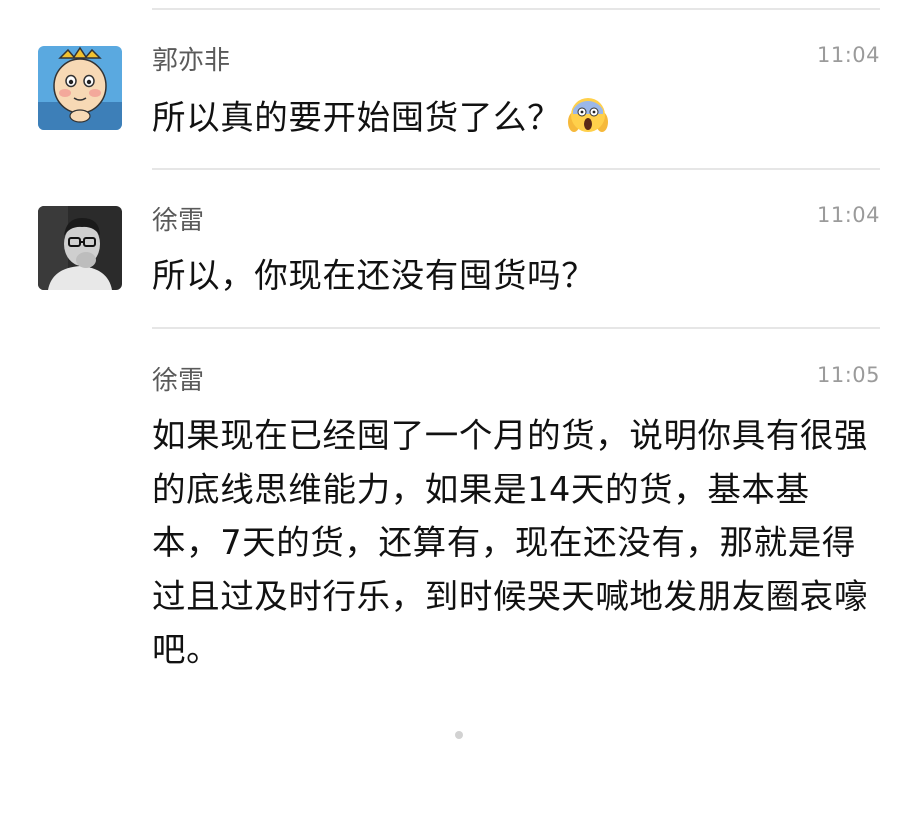  I want to click on scream-emoji-icon, so click(588, 122).